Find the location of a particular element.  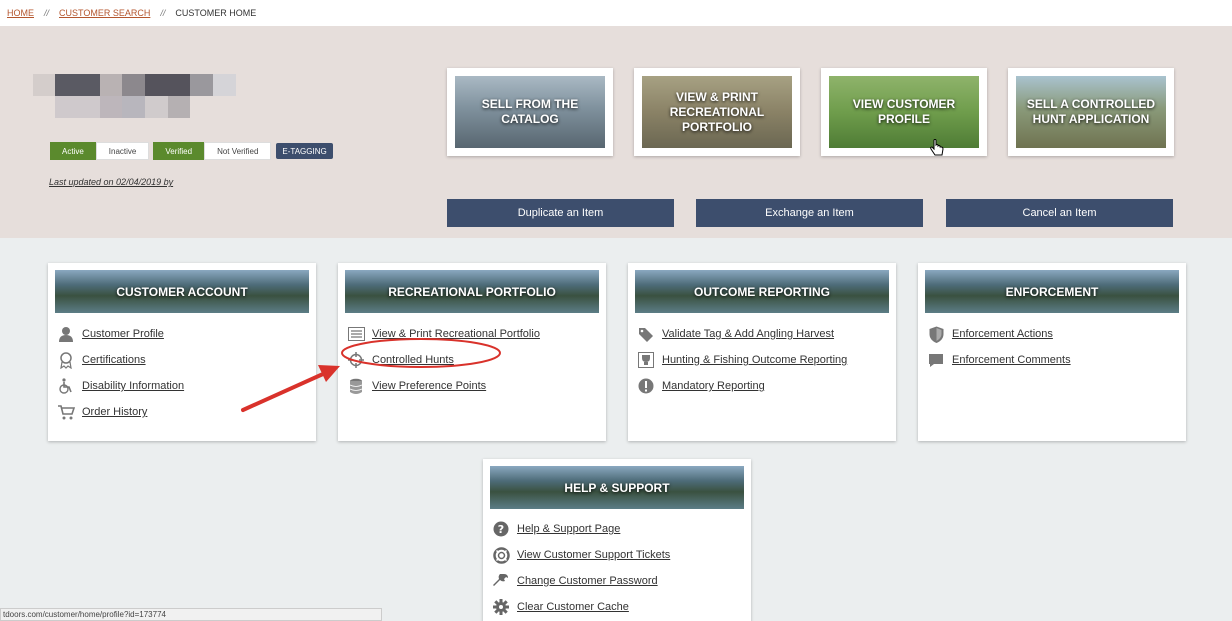

view-print-portfolio-link: View & Print Recreational Portfolio is located at coordinates (456, 334).